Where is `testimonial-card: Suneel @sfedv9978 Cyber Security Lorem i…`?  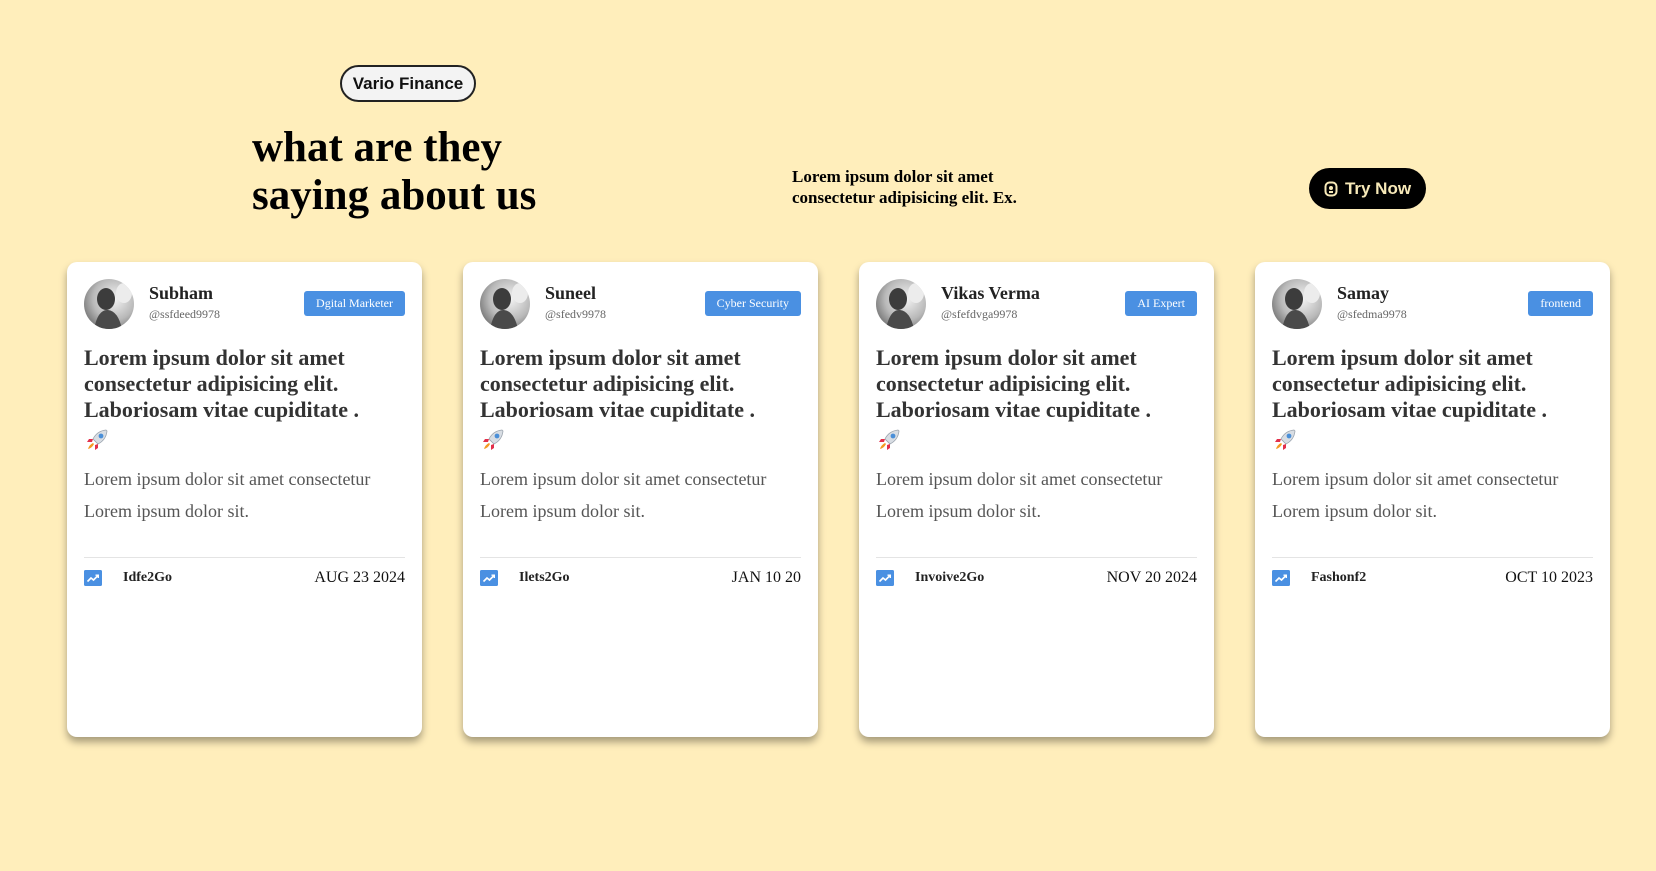
testimonial-card: Suneel @sfedv9978 Cyber Security Lorem i… is located at coordinates (640, 499).